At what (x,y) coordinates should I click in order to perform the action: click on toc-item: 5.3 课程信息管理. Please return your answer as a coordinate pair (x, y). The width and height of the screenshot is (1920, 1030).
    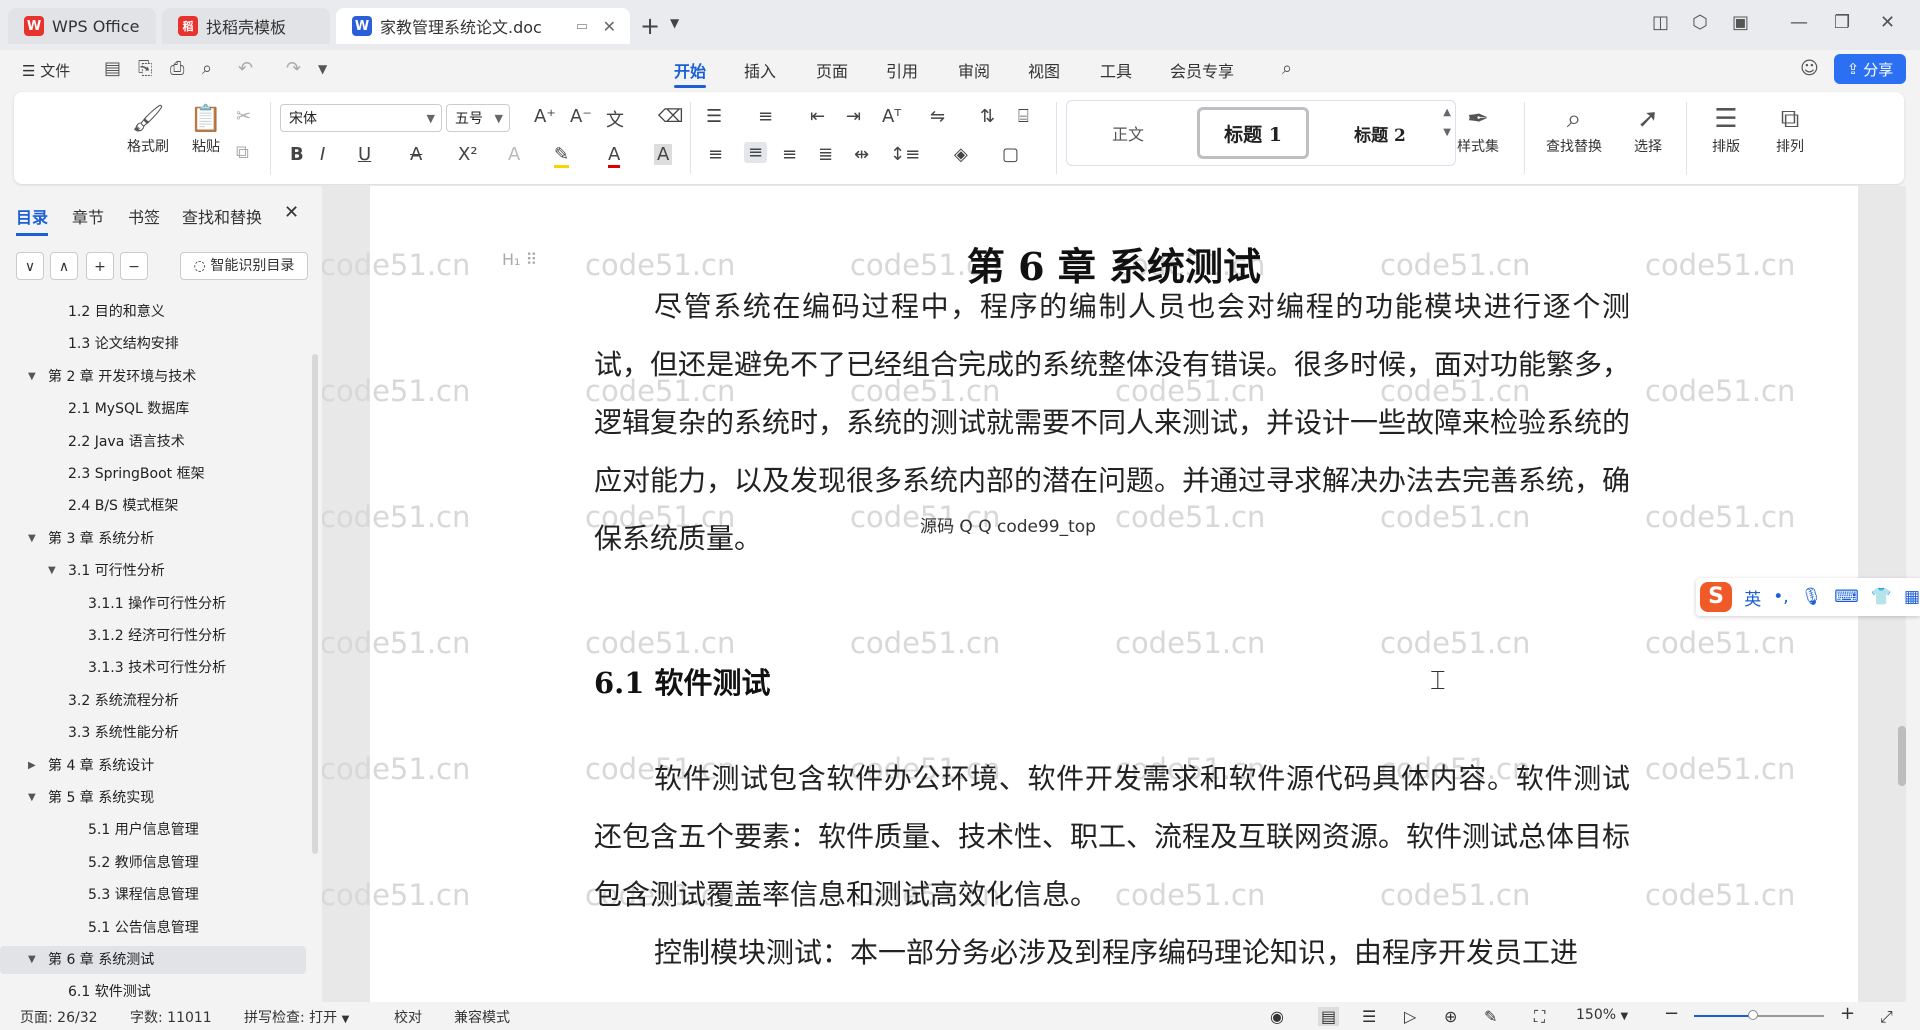
    Looking at the image, I should click on (153, 895).